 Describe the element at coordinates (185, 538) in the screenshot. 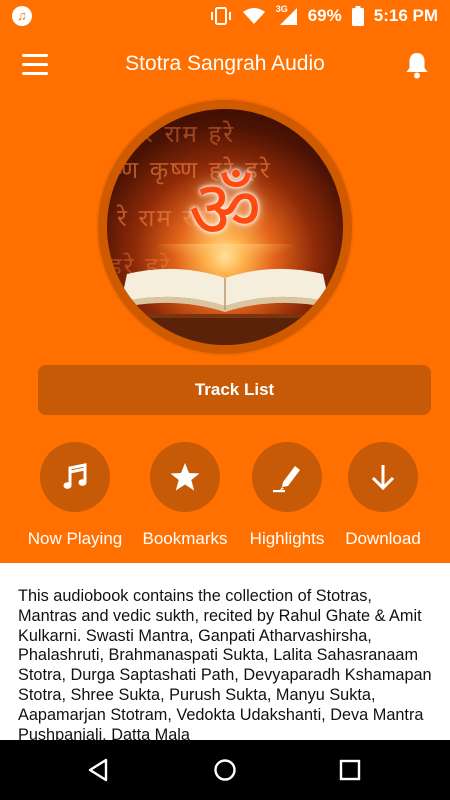

I see `bookmarks-label: Bookmarks` at that location.